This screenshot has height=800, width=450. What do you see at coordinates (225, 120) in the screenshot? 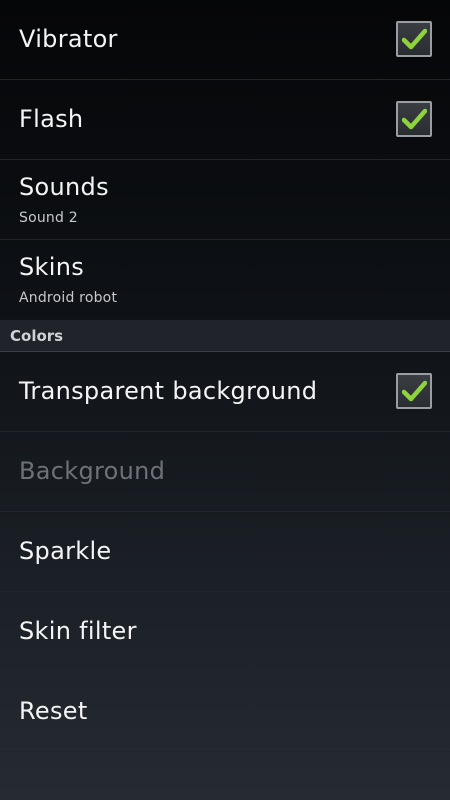
I see `pref-flash: Flash` at bounding box center [225, 120].